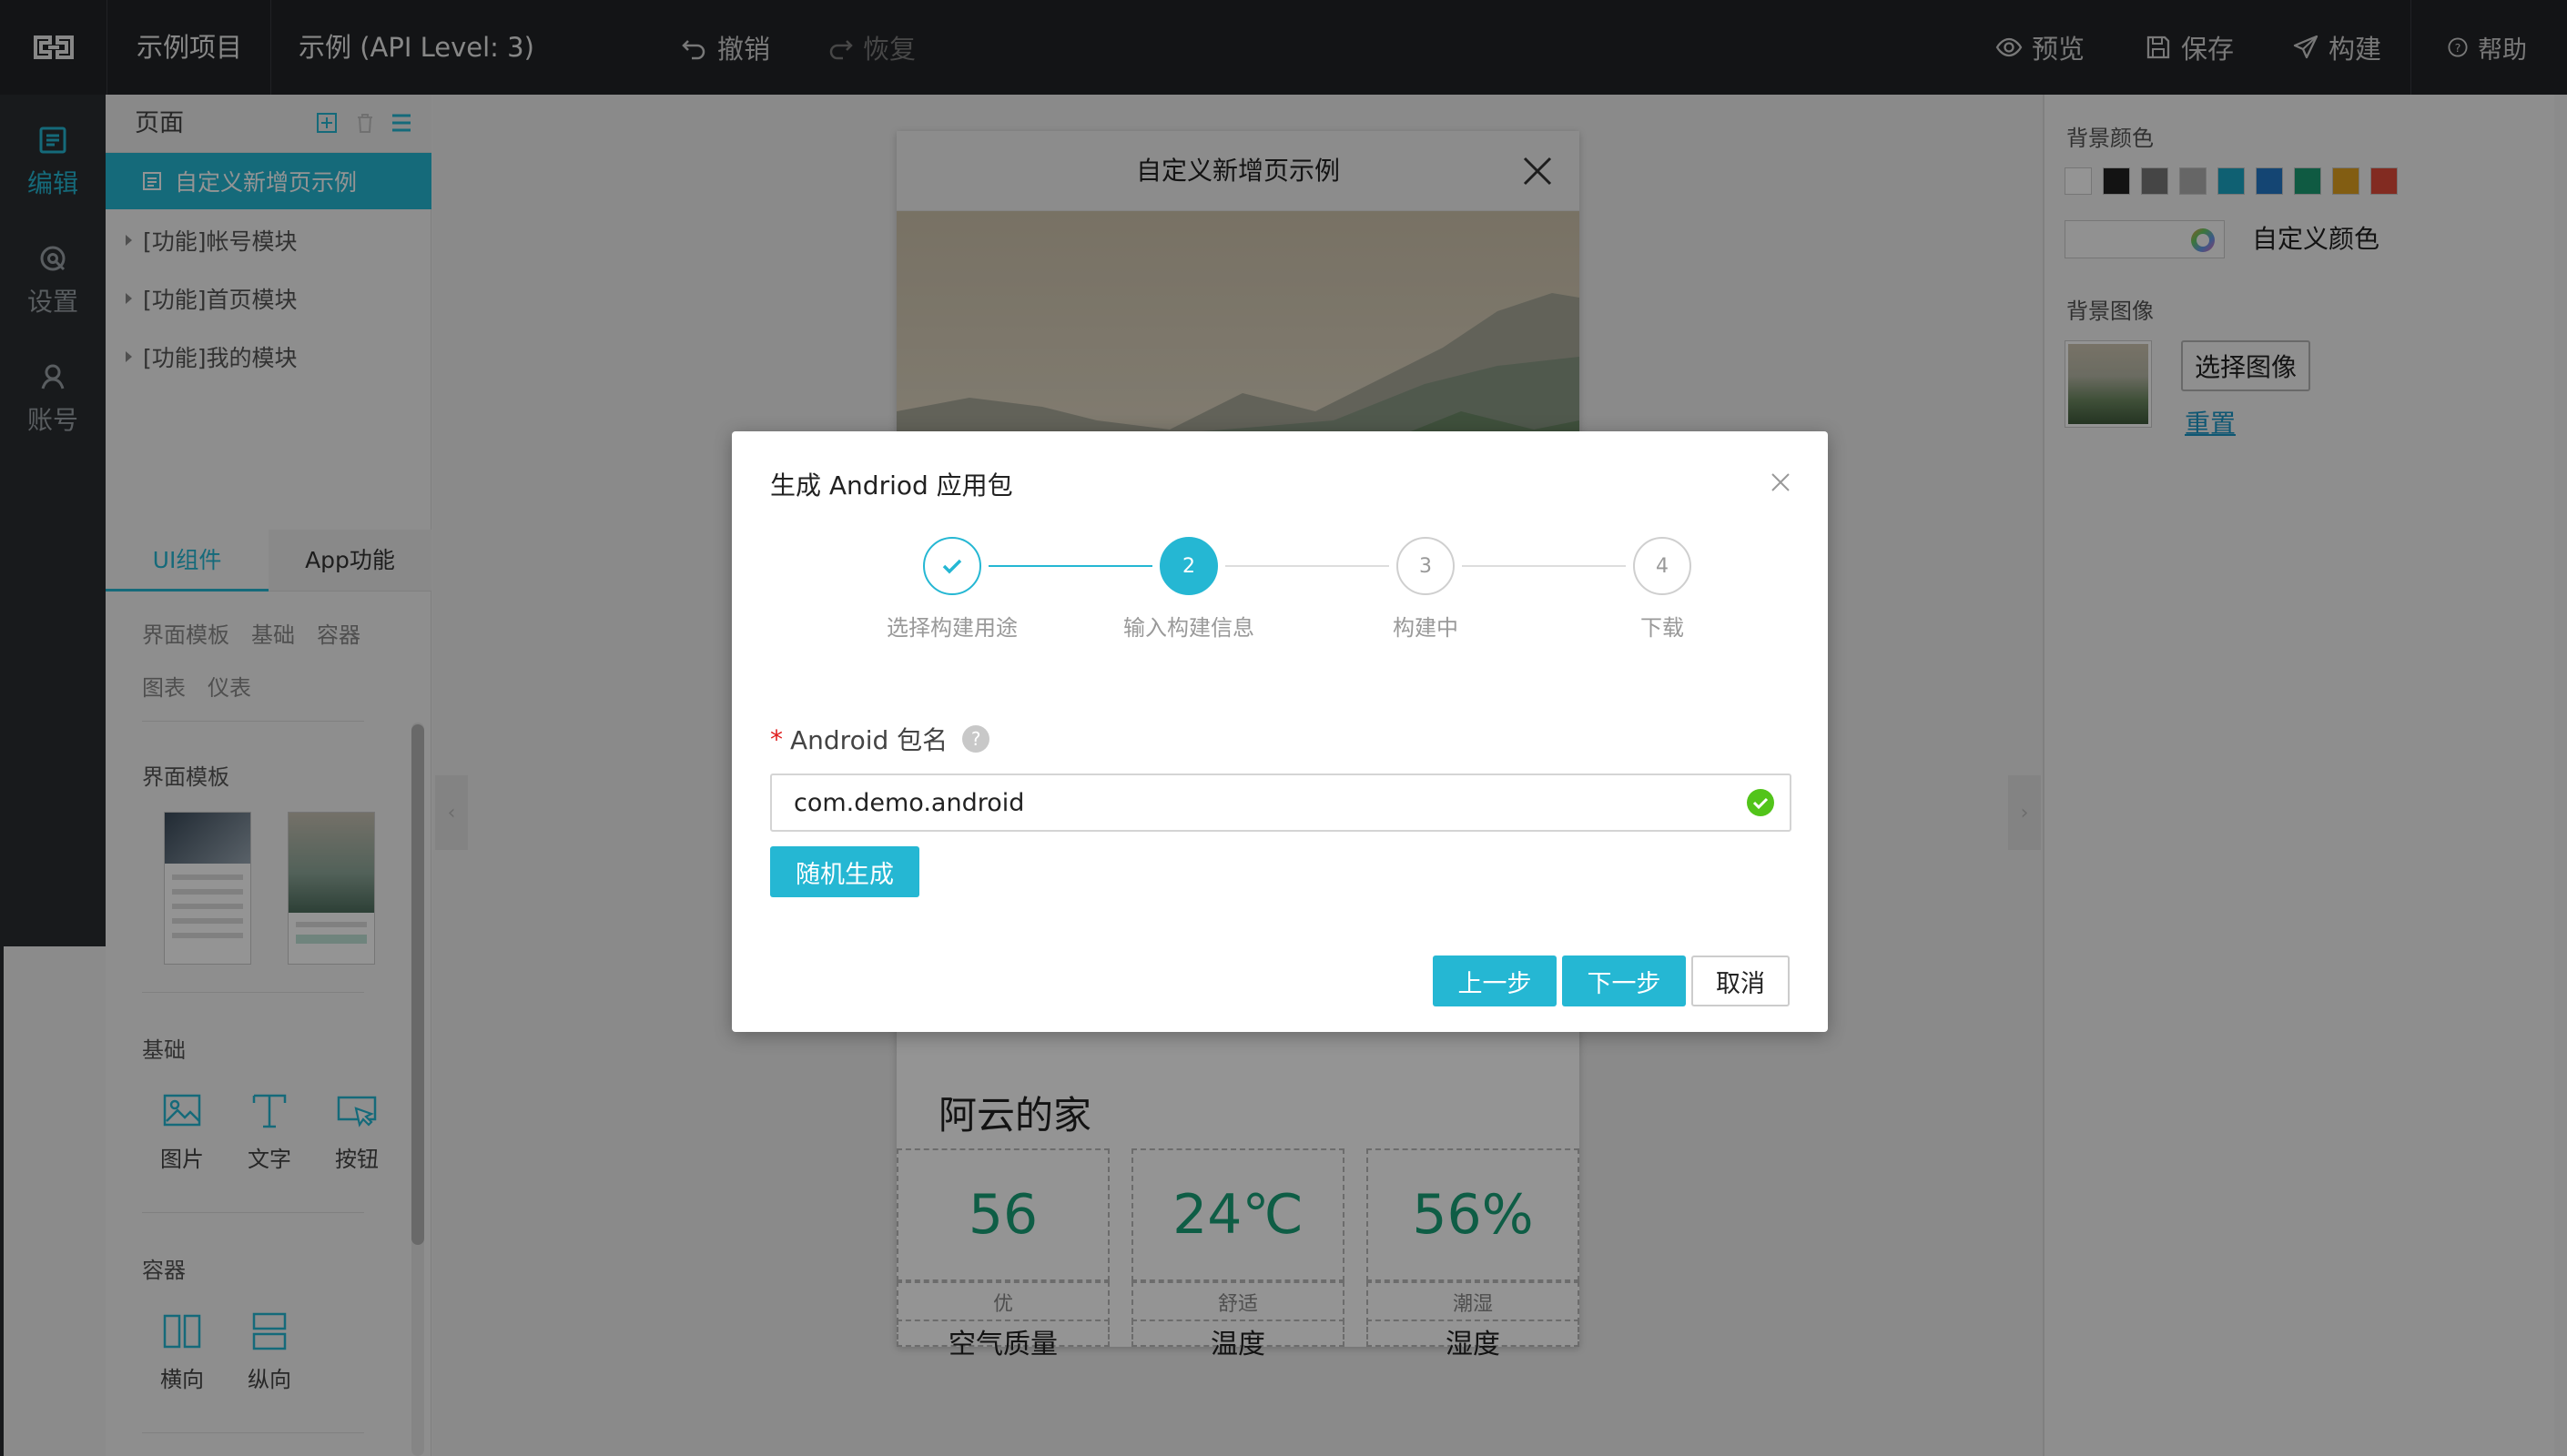  I want to click on step-2-current: 2, so click(1189, 566).